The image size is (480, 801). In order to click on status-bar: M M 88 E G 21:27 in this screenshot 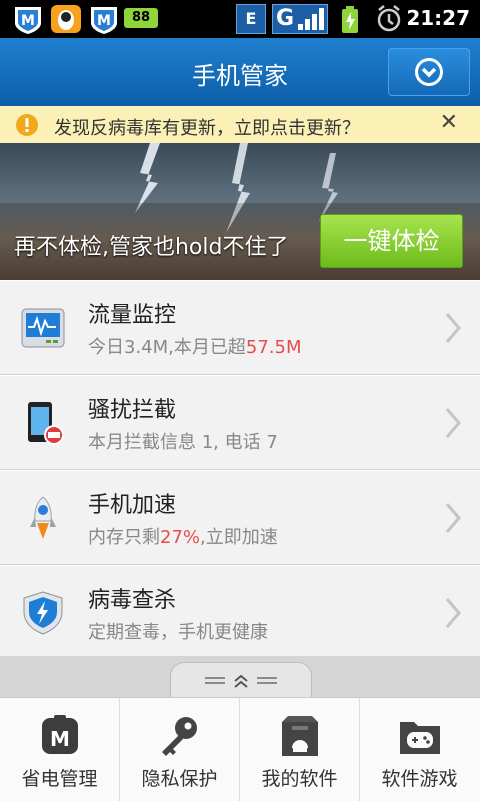, I will do `click(240, 19)`.